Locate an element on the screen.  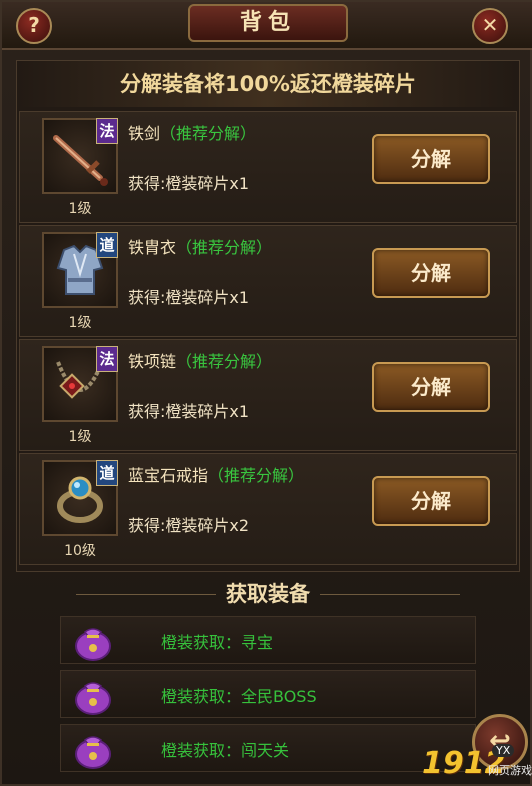
item-name: 铁胄衣（推荐分解） is located at coordinates (200, 246).